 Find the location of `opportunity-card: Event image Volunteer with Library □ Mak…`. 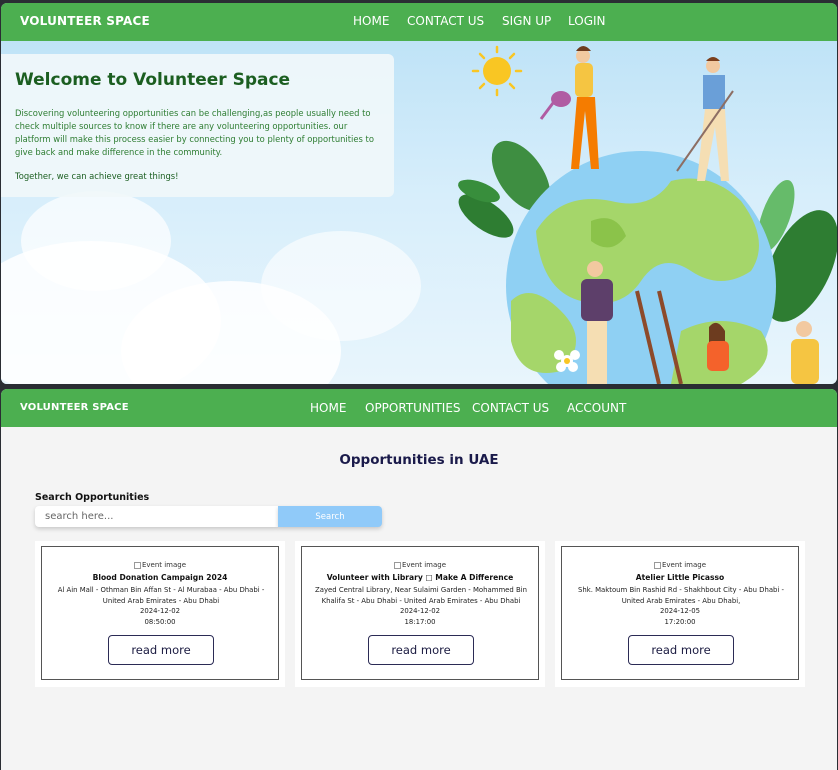

opportunity-card: Event image Volunteer with Library □ Mak… is located at coordinates (420, 614).